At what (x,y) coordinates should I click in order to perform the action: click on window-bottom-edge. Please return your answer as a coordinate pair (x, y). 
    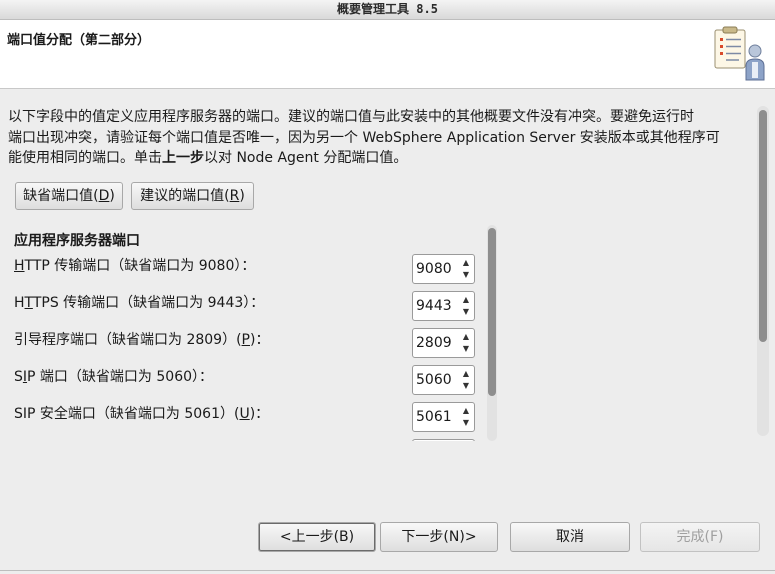
    Looking at the image, I should click on (387, 570).